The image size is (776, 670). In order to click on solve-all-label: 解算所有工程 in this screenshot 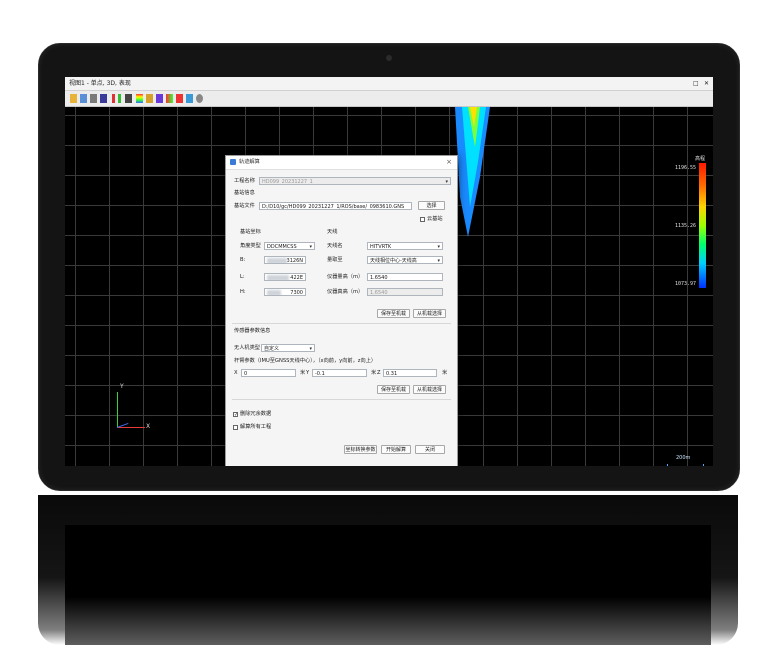, I will do `click(256, 427)`.